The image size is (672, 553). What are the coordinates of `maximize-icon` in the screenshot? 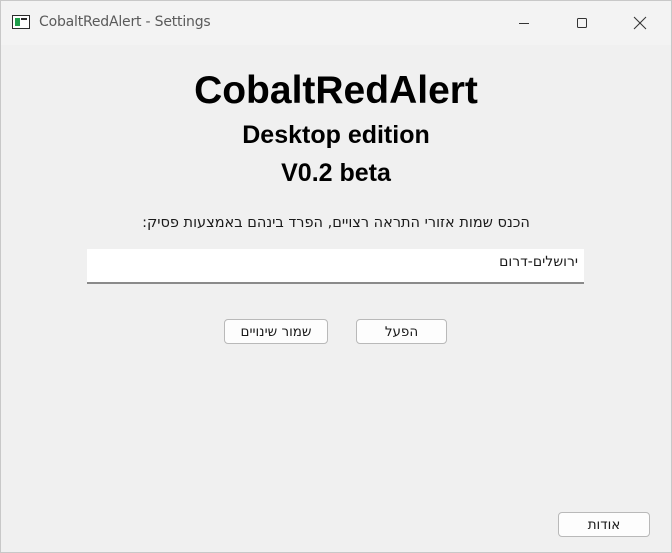 It's located at (582, 23).